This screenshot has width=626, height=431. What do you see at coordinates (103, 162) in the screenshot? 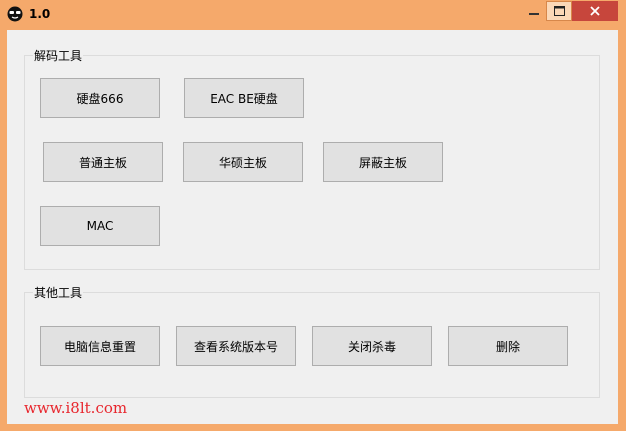
I see `standard-motherboard-button: 普通主板` at bounding box center [103, 162].